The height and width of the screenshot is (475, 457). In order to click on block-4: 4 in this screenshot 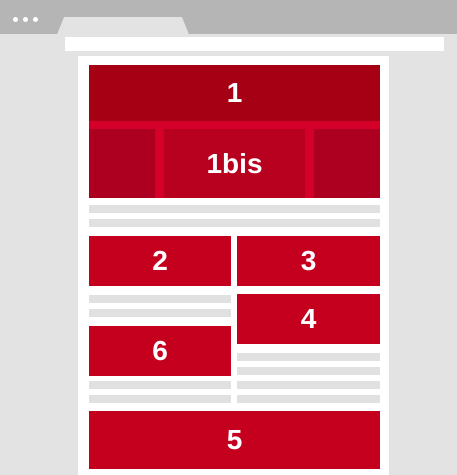, I will do `click(308, 319)`.